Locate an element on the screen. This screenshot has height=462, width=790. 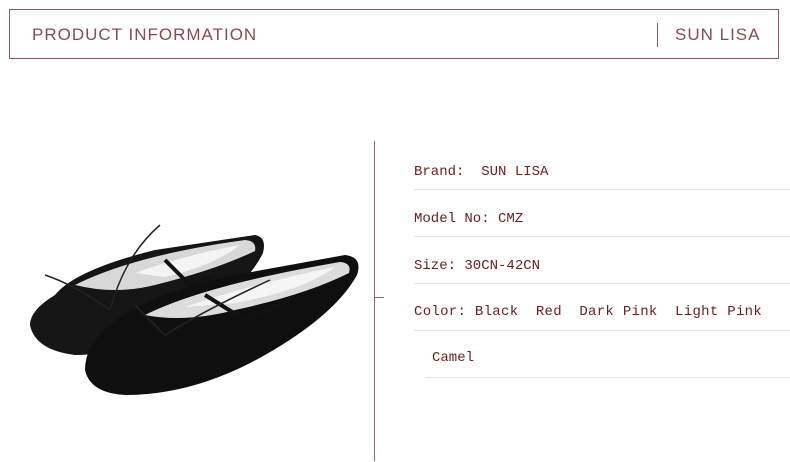
spec-model: Model No: CMZ is located at coordinates (469, 219).